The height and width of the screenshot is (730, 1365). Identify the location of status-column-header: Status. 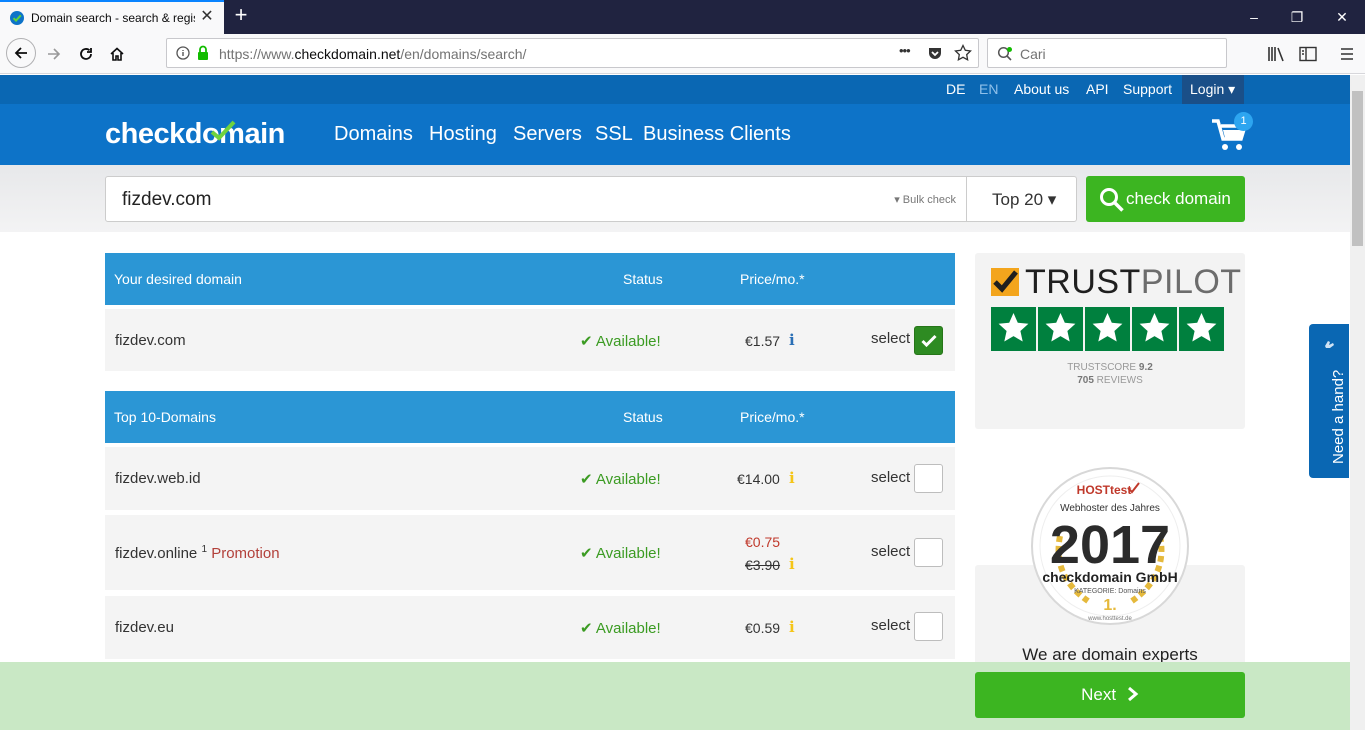
(643, 417).